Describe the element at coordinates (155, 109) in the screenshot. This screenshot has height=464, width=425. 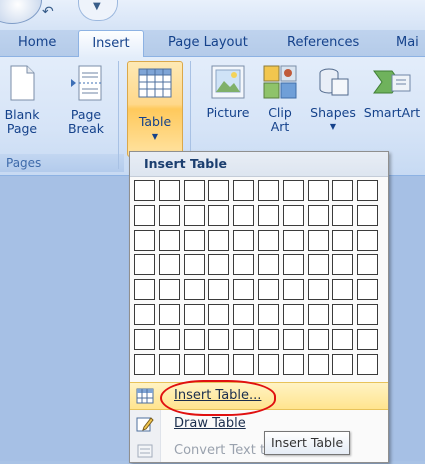
I see `table-button: Table ▼` at that location.